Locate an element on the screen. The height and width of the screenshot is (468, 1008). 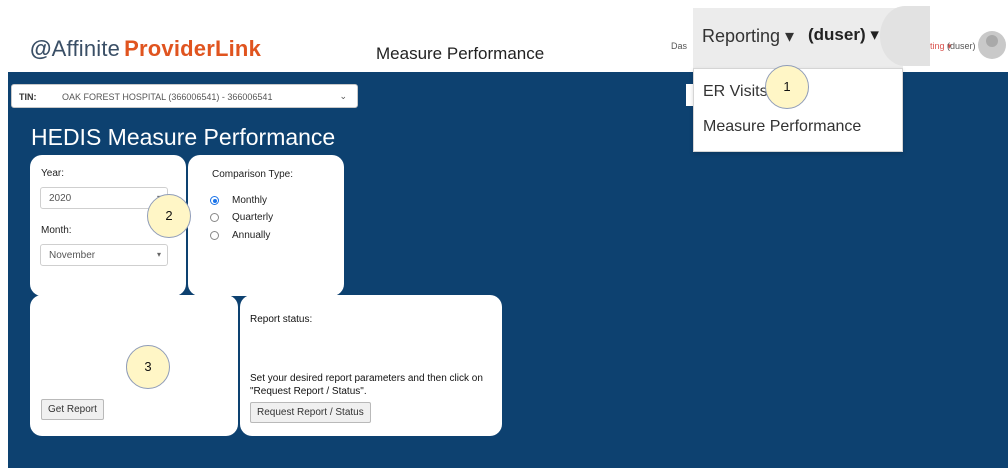
affinite-providerlink-logo: @Affinite ProviderLink is located at coordinates (145, 49).